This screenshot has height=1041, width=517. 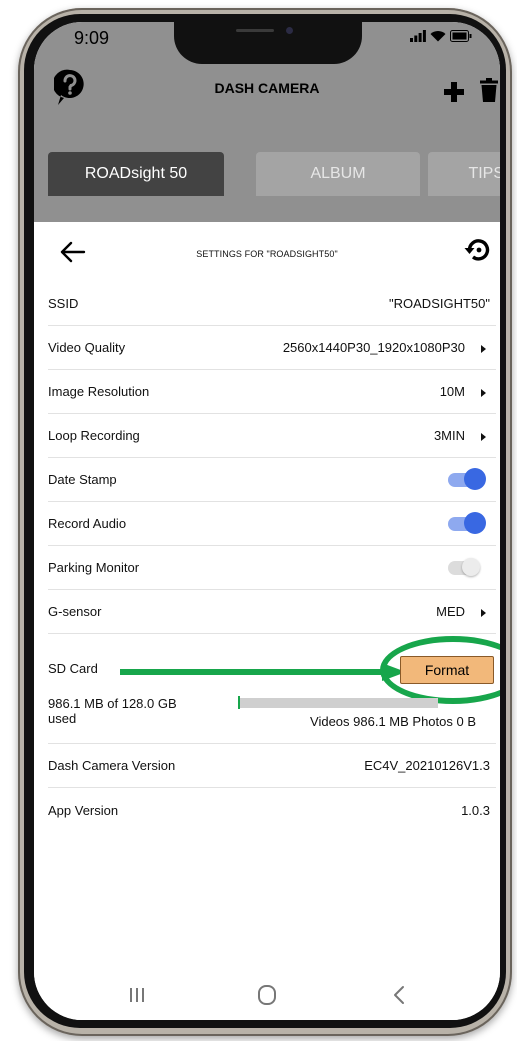 I want to click on status-icons, so click(x=441, y=36).